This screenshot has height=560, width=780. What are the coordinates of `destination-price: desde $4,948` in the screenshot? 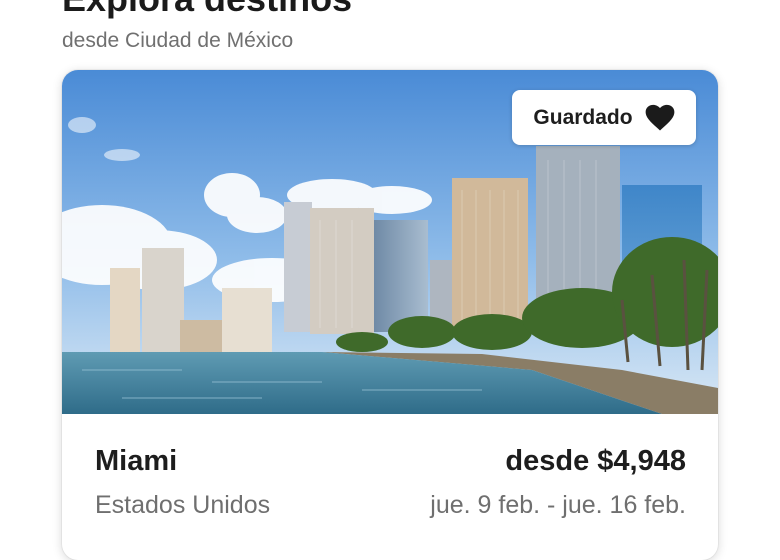 It's located at (595, 461).